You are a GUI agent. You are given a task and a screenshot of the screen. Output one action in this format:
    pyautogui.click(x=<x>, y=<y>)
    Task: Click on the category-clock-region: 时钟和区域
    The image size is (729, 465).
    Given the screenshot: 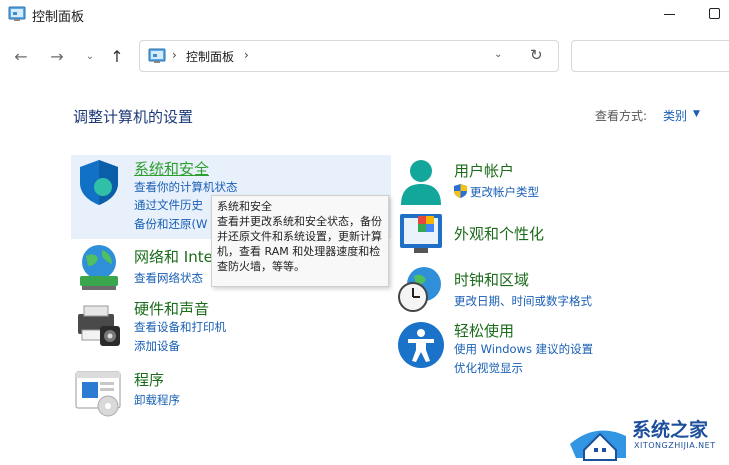 What is the action you would take?
    pyautogui.click(x=491, y=279)
    